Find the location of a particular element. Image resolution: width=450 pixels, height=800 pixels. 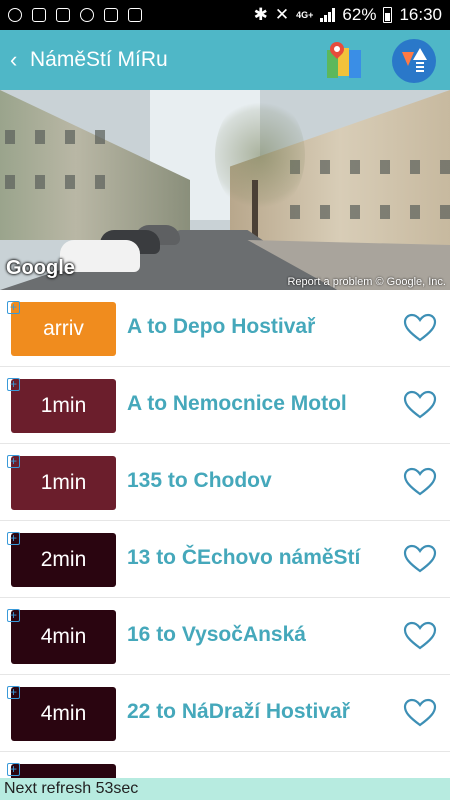

departure-row: 2min +13 to ČEchovo náměStí is located at coordinates (225, 559).